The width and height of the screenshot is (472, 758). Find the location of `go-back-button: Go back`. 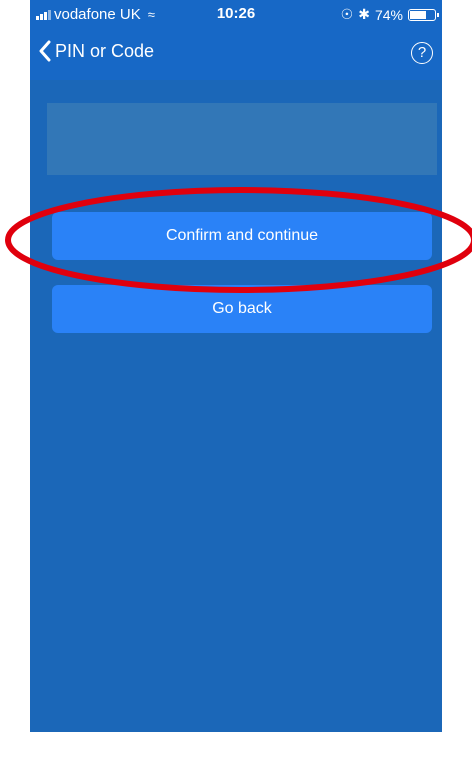

go-back-button: Go back is located at coordinates (242, 309).